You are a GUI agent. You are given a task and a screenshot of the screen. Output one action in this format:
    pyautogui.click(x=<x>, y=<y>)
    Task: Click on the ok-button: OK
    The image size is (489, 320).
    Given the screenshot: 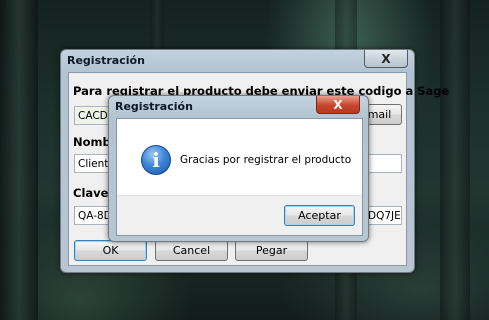 What is the action you would take?
    pyautogui.click(x=110, y=250)
    